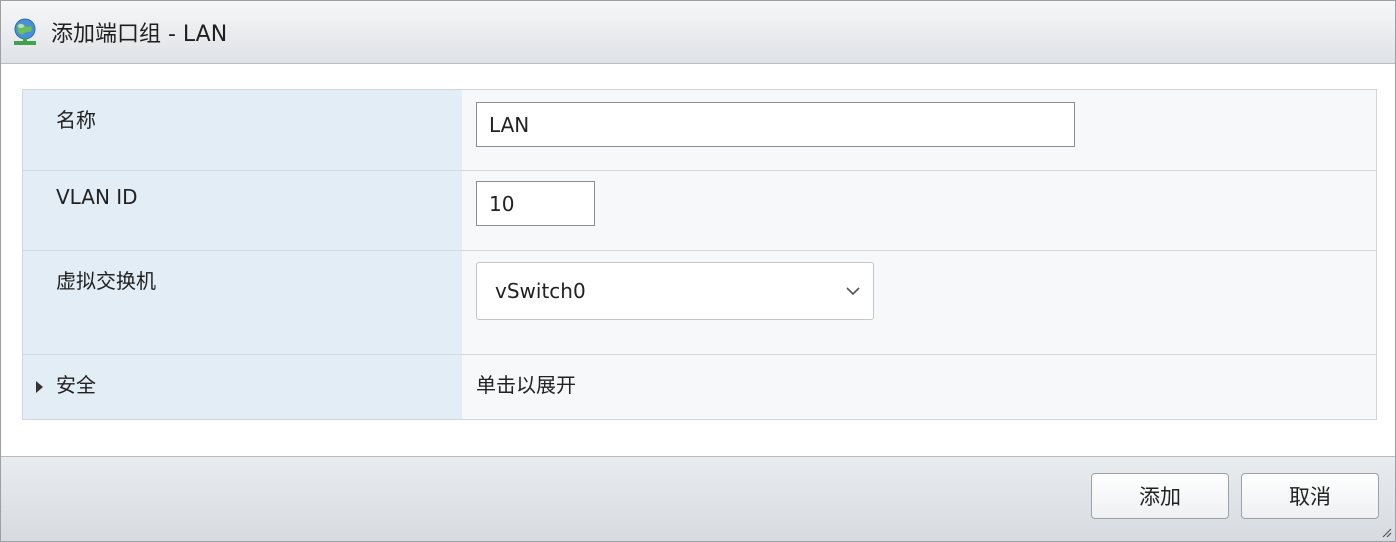 The height and width of the screenshot is (542, 1396). What do you see at coordinates (25, 31) in the screenshot?
I see `network-portgroup-icon` at bounding box center [25, 31].